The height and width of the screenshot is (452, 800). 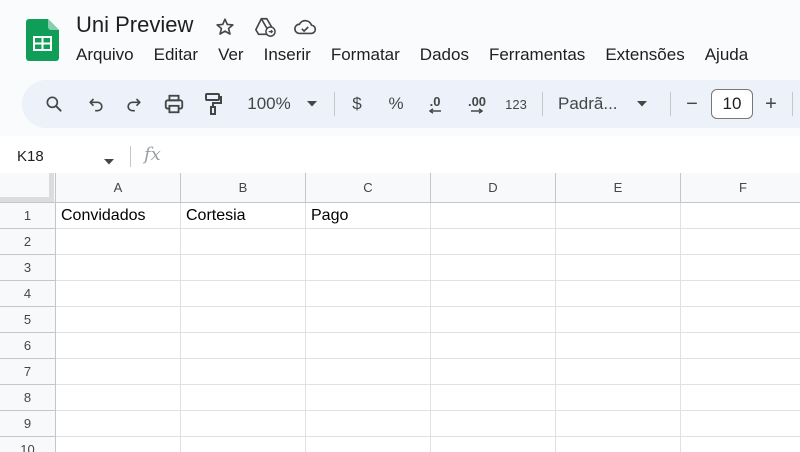 I want to click on search-menus-button, so click(x=54, y=104).